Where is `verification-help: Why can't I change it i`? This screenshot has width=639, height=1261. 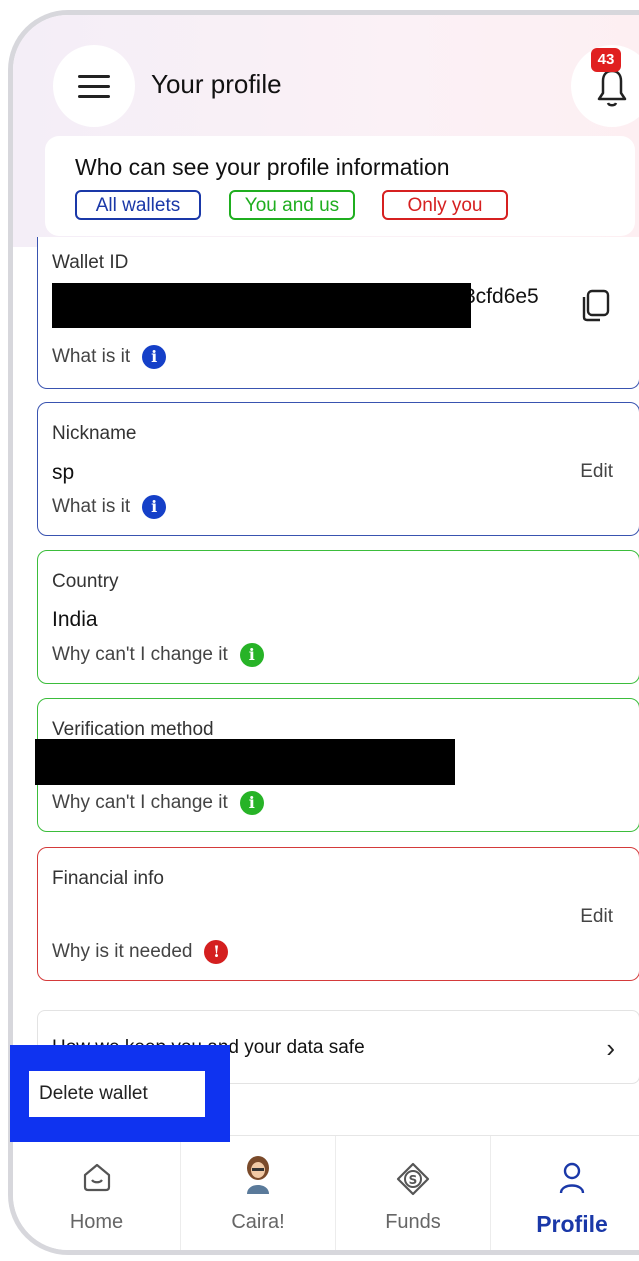
verification-help: Why can't I change it i is located at coordinates (158, 803).